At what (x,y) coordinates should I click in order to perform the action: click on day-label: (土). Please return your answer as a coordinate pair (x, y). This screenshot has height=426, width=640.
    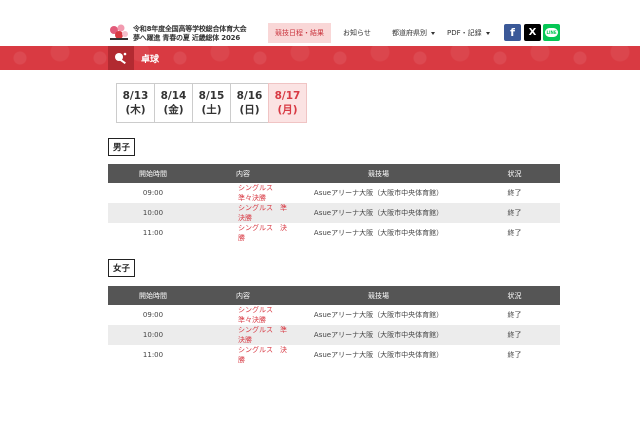
    Looking at the image, I should click on (211, 110).